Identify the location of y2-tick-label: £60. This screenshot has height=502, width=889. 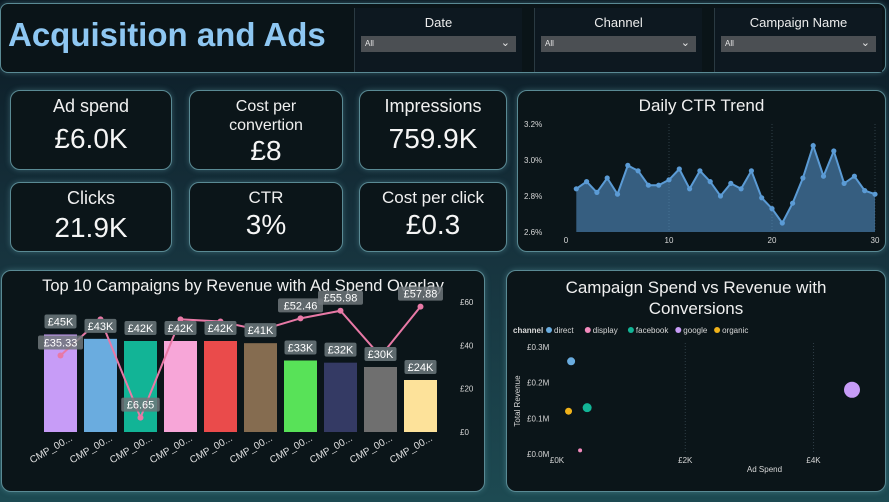
(467, 302).